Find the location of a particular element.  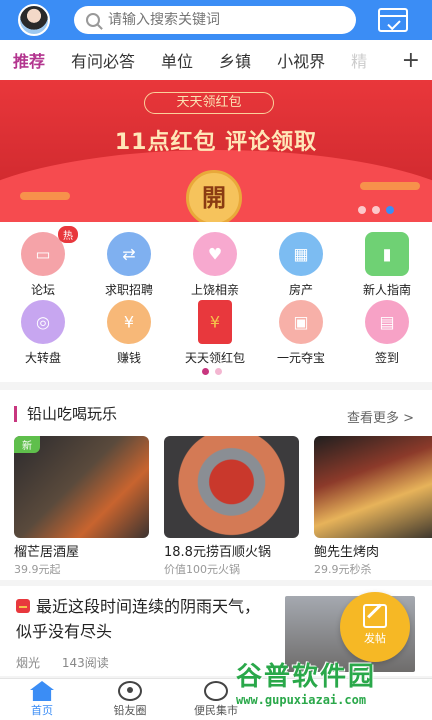

moneybag-icon: ¥ is located at coordinates (129, 322).